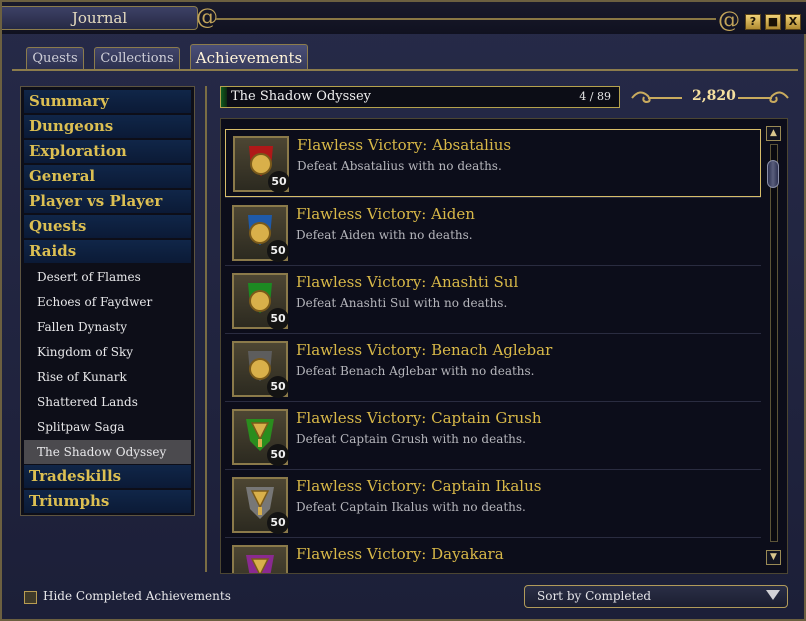 The image size is (806, 621). What do you see at coordinates (656, 596) in the screenshot?
I see `sort-dropdown: Sort by Completed` at bounding box center [656, 596].